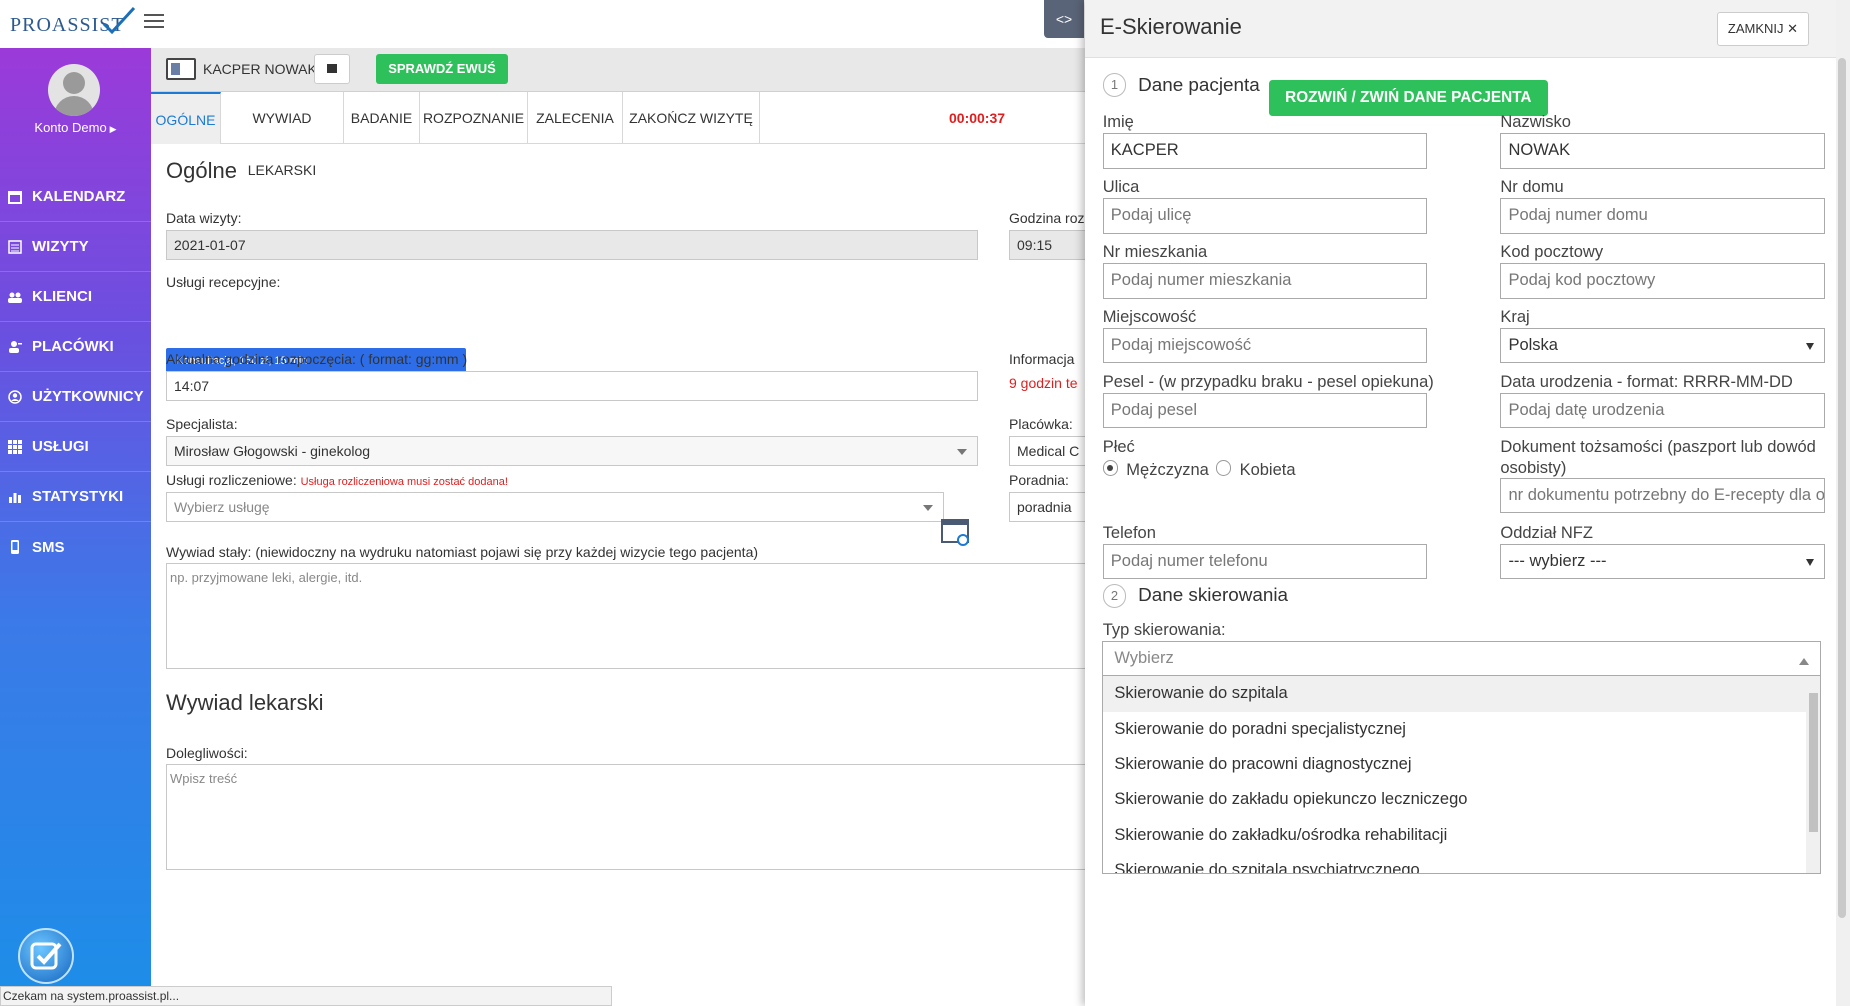  What do you see at coordinates (15, 297) in the screenshot?
I see `users-icon` at bounding box center [15, 297].